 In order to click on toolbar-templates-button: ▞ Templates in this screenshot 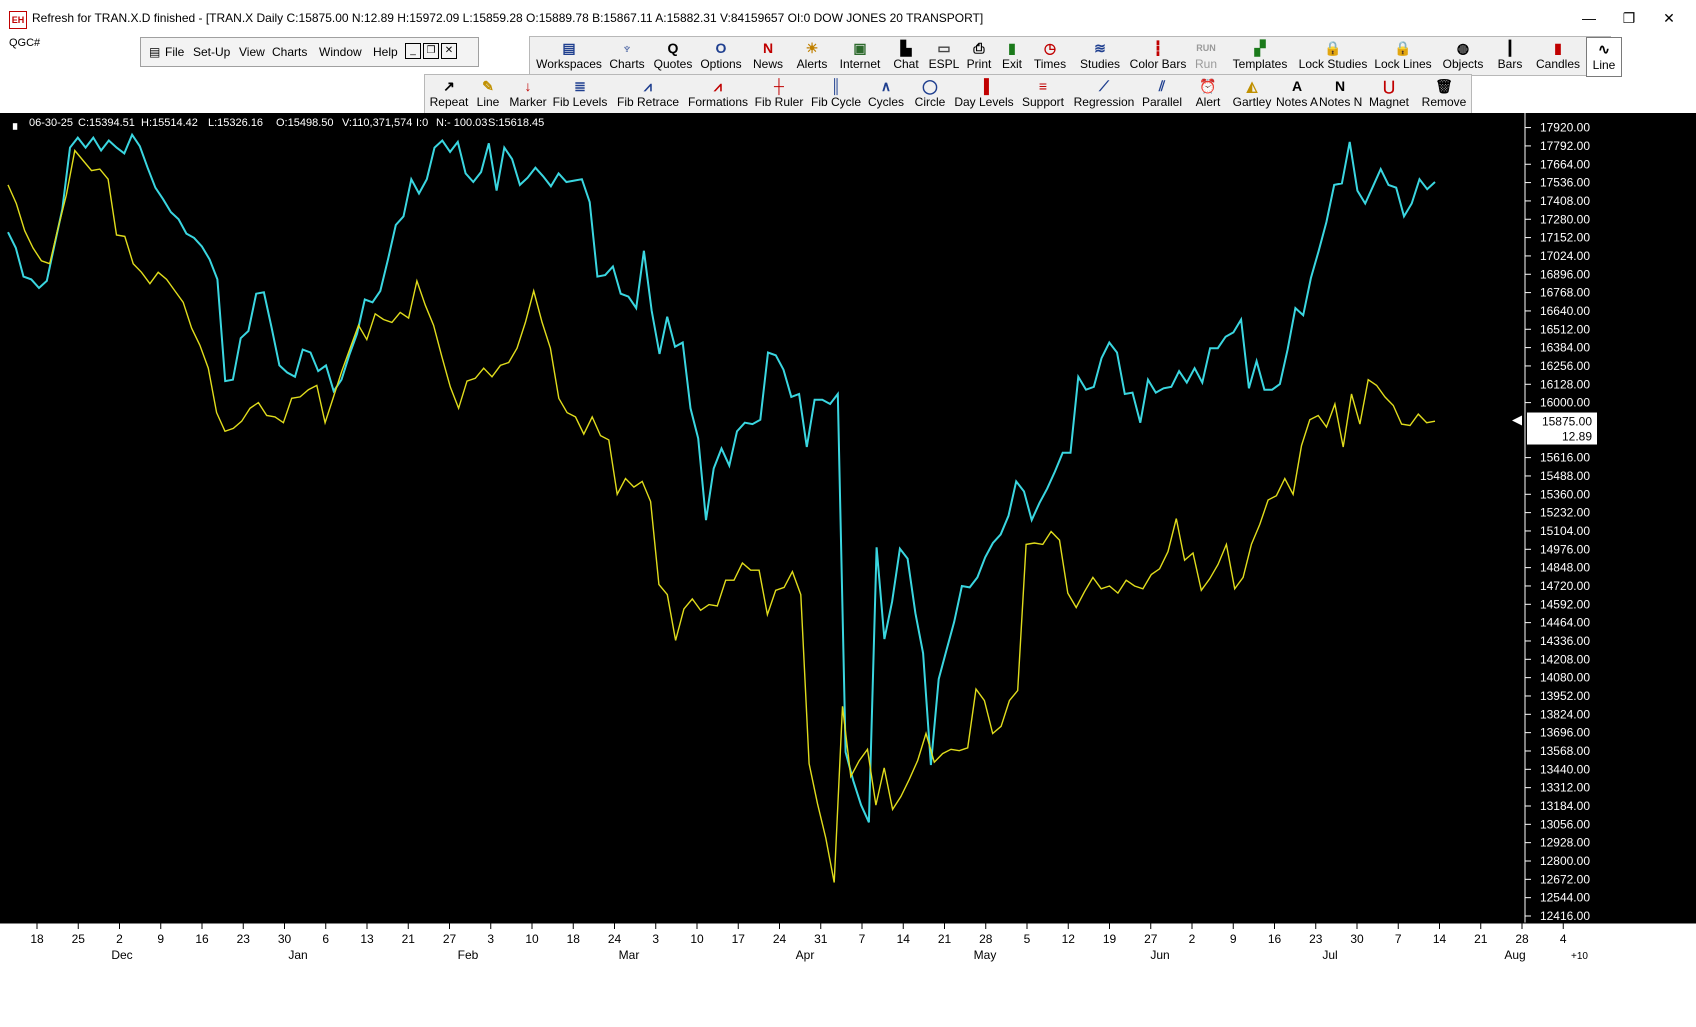, I will do `click(1260, 56)`.